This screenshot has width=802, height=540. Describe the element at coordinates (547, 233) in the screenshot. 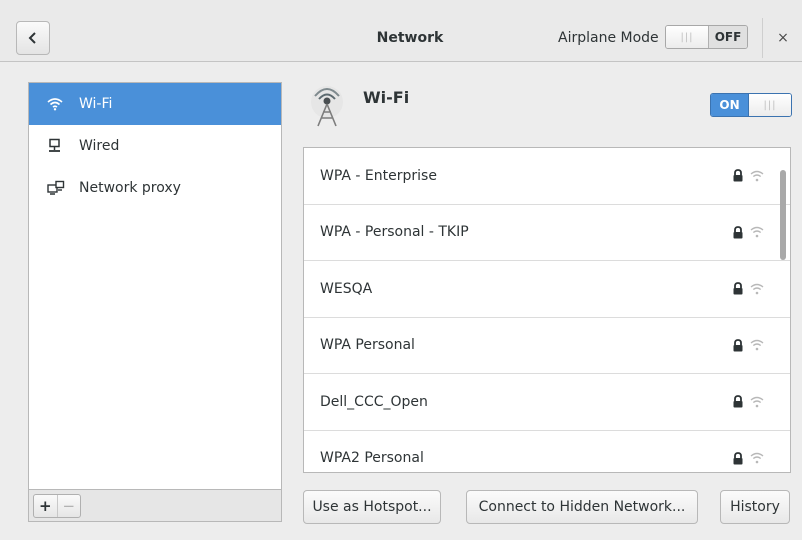

I see `network-row: WPA - Personal - TKIP` at that location.